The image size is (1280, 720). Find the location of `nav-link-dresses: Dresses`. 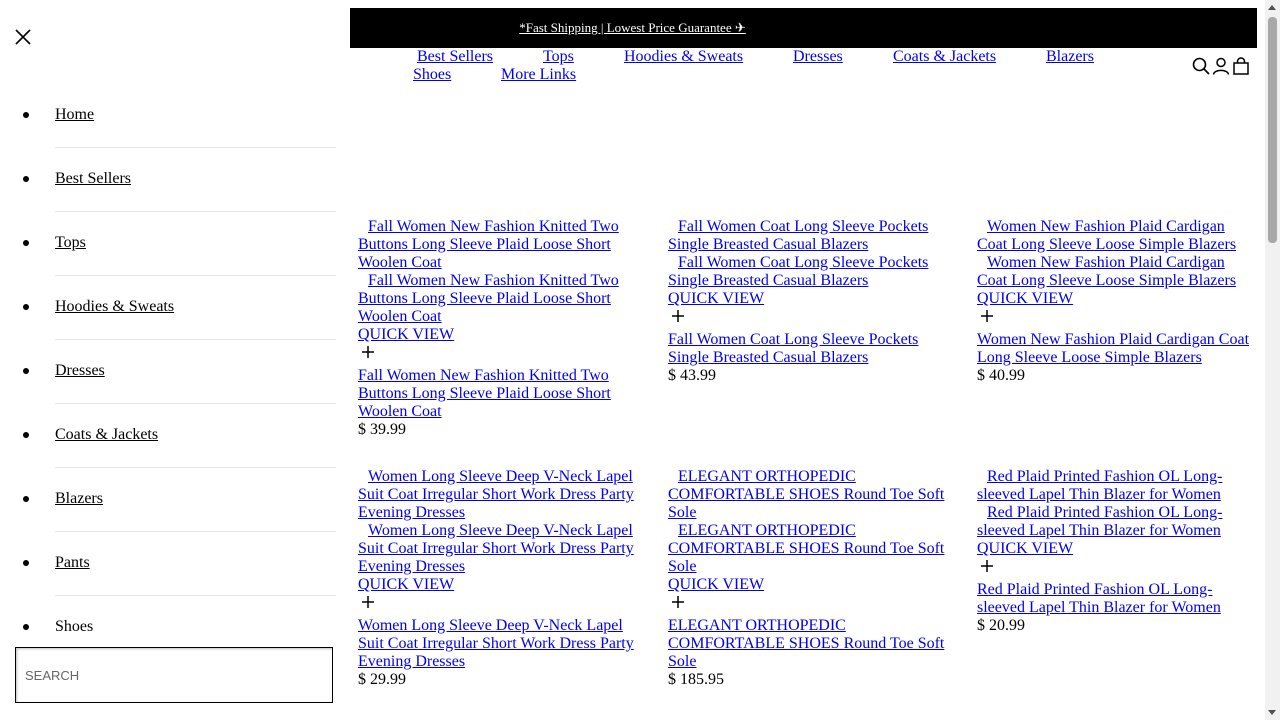

nav-link-dresses: Dresses is located at coordinates (818, 57).